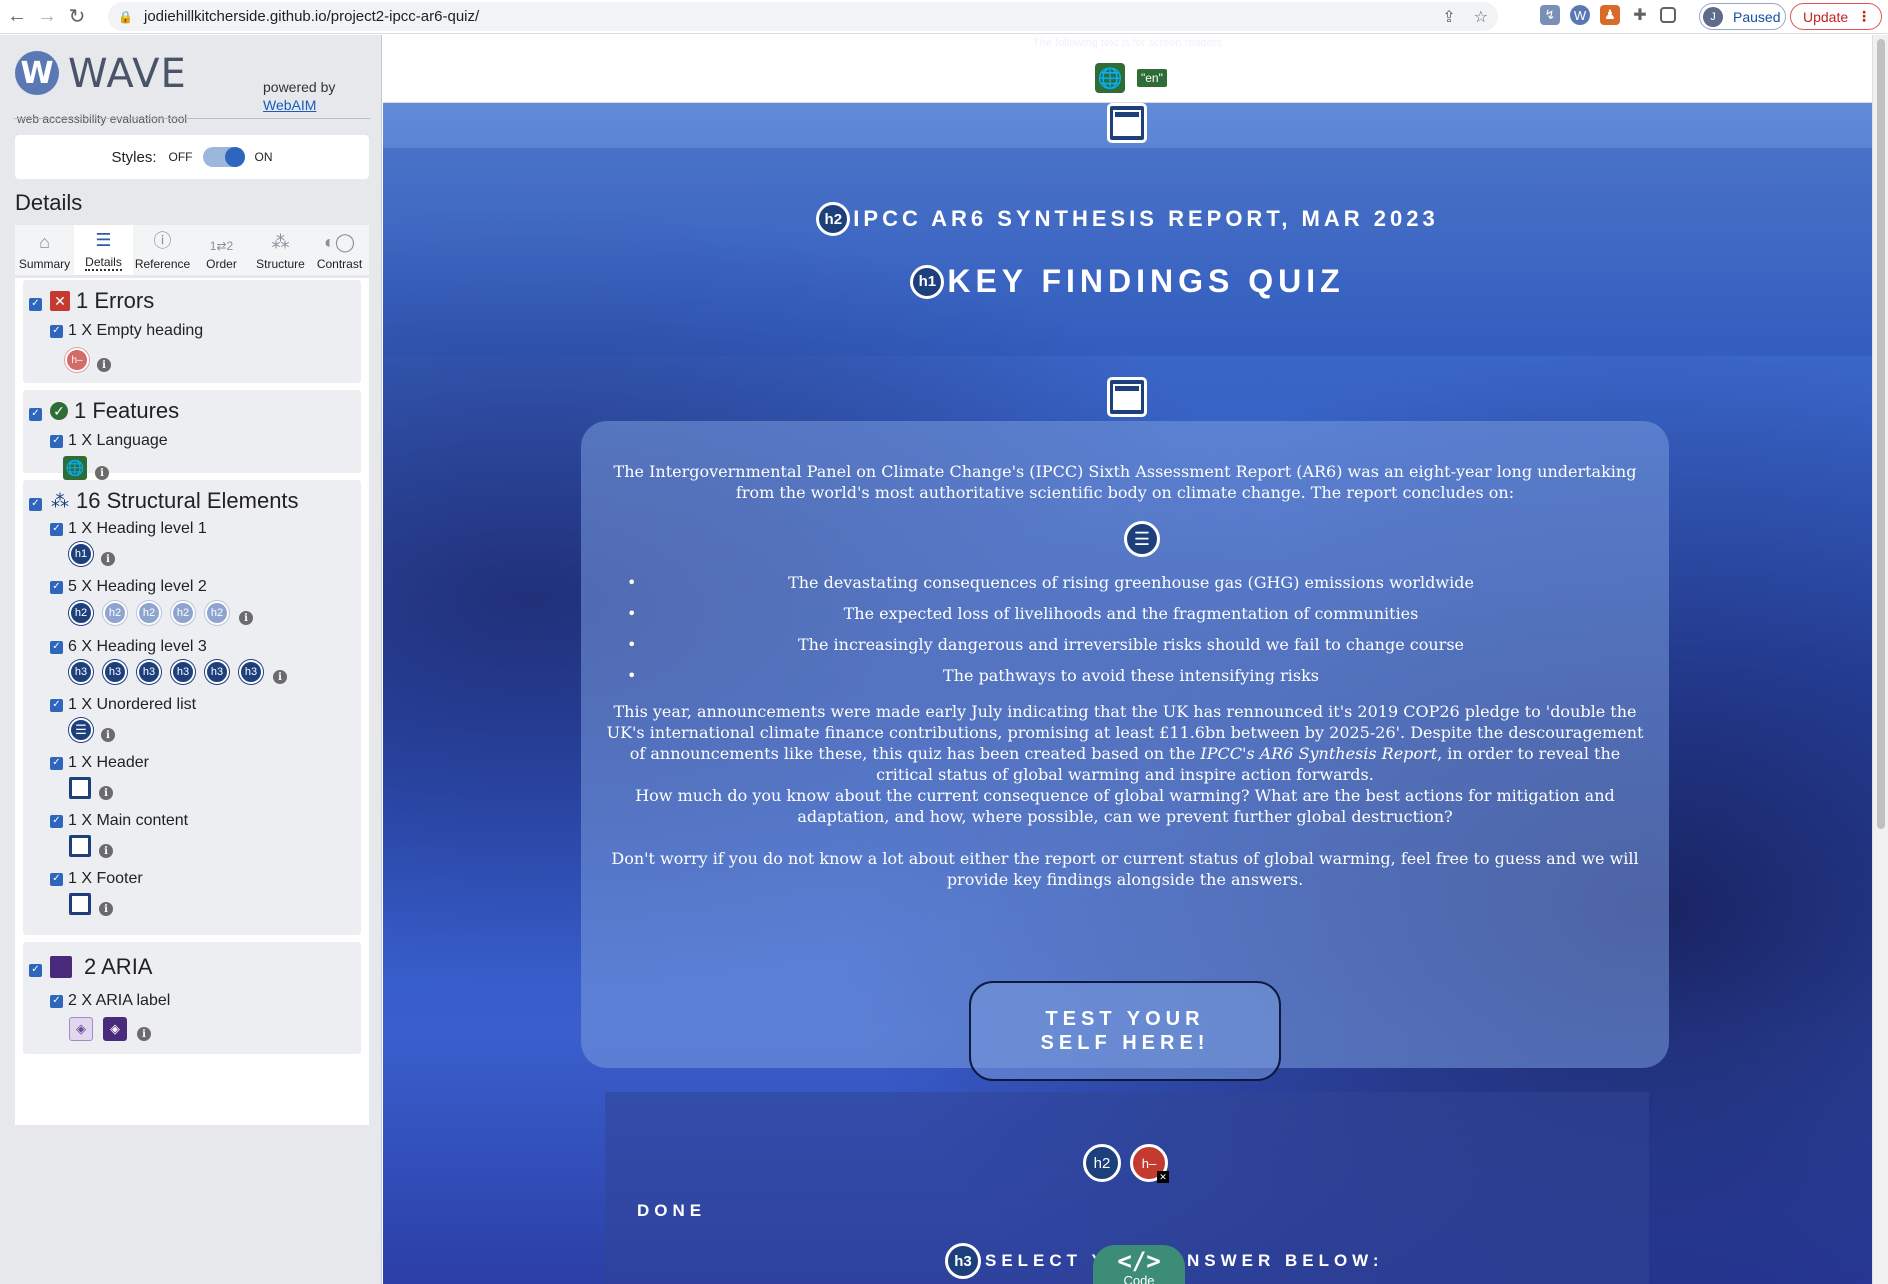  Describe the element at coordinates (35, 970) in the screenshot. I see `aria-checkbox: ✓` at that location.